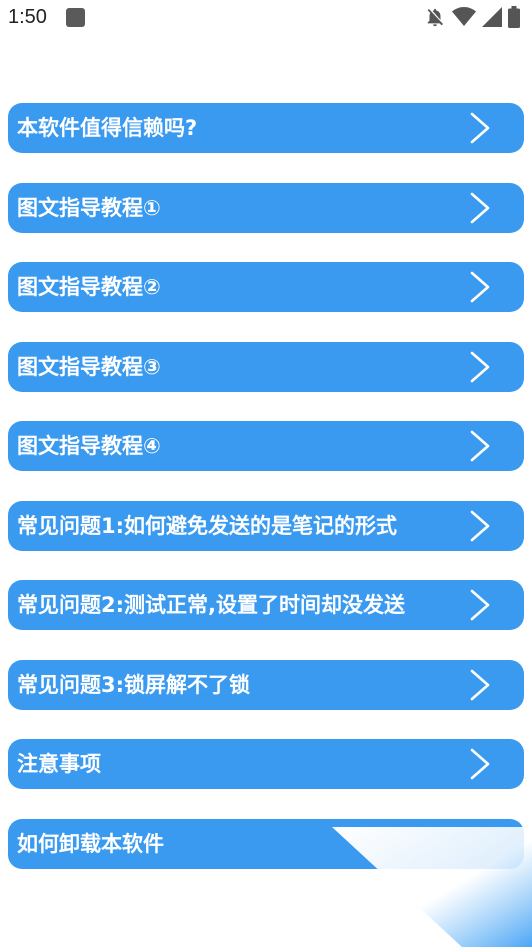  I want to click on cellular-signal-icon, so click(492, 17).